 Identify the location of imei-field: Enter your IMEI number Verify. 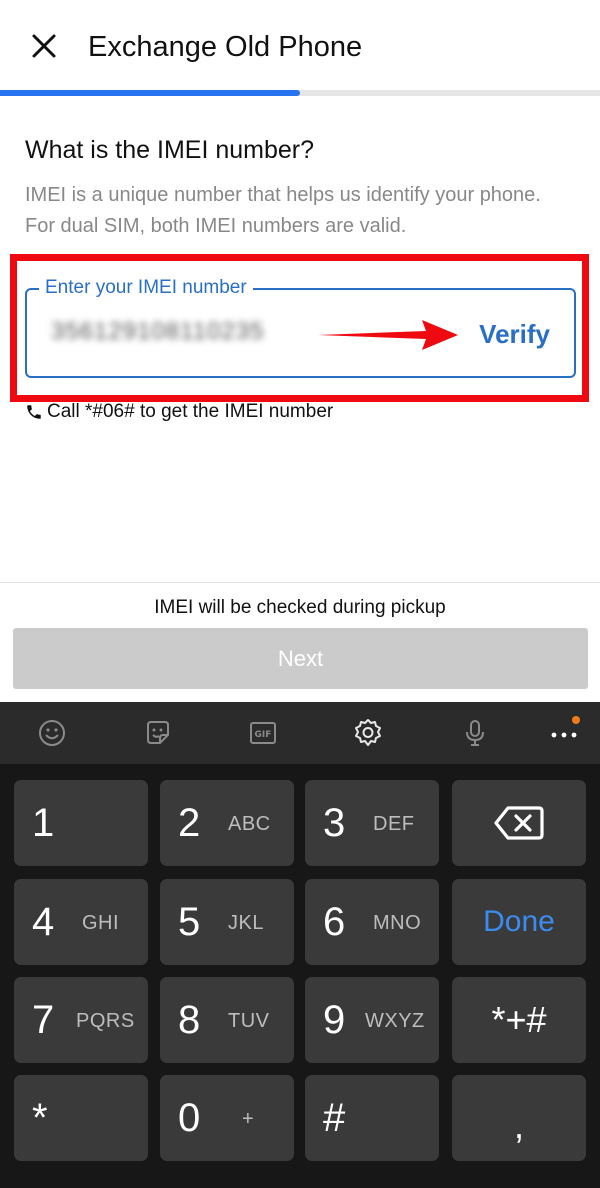
(300, 327).